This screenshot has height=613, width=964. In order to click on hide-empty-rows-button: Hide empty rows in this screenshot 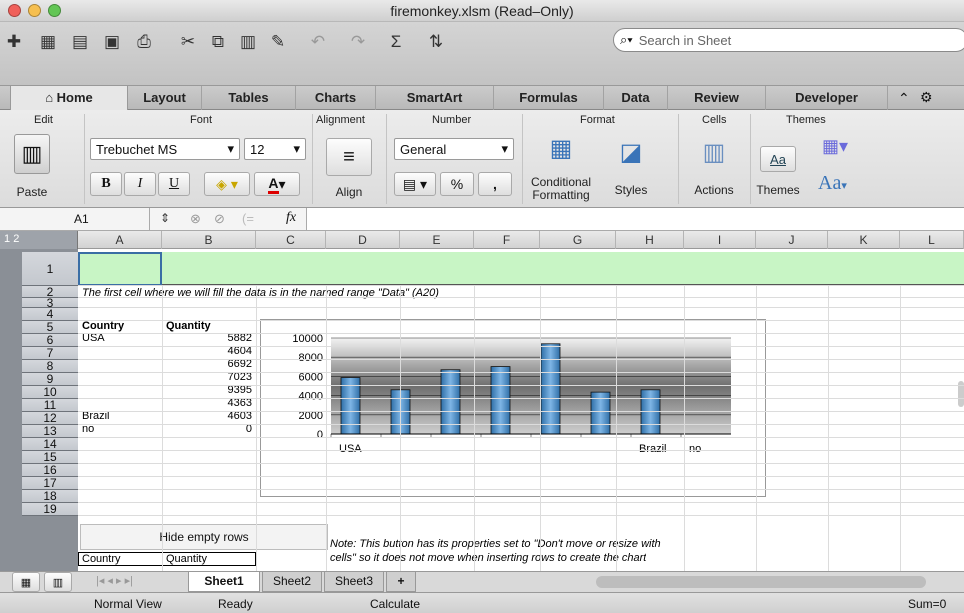, I will do `click(204, 537)`.